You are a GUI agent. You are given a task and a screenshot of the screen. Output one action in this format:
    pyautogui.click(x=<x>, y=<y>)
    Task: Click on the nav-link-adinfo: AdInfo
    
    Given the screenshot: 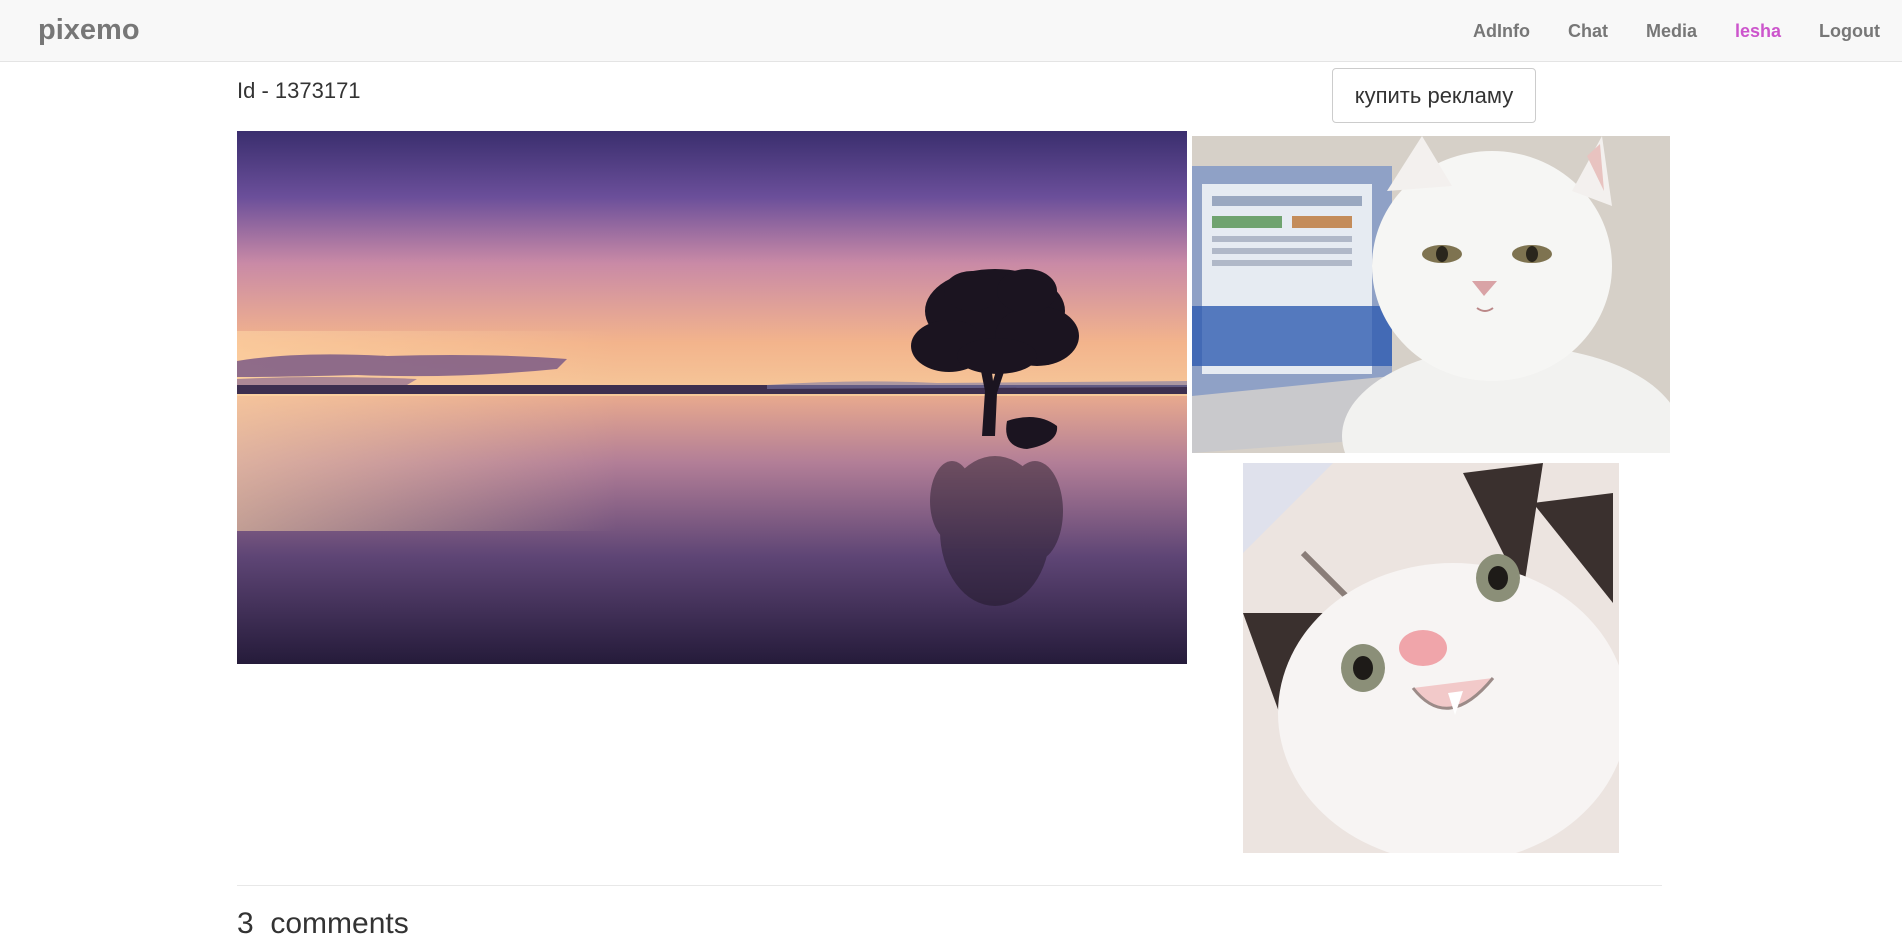 What is the action you would take?
    pyautogui.click(x=1501, y=31)
    